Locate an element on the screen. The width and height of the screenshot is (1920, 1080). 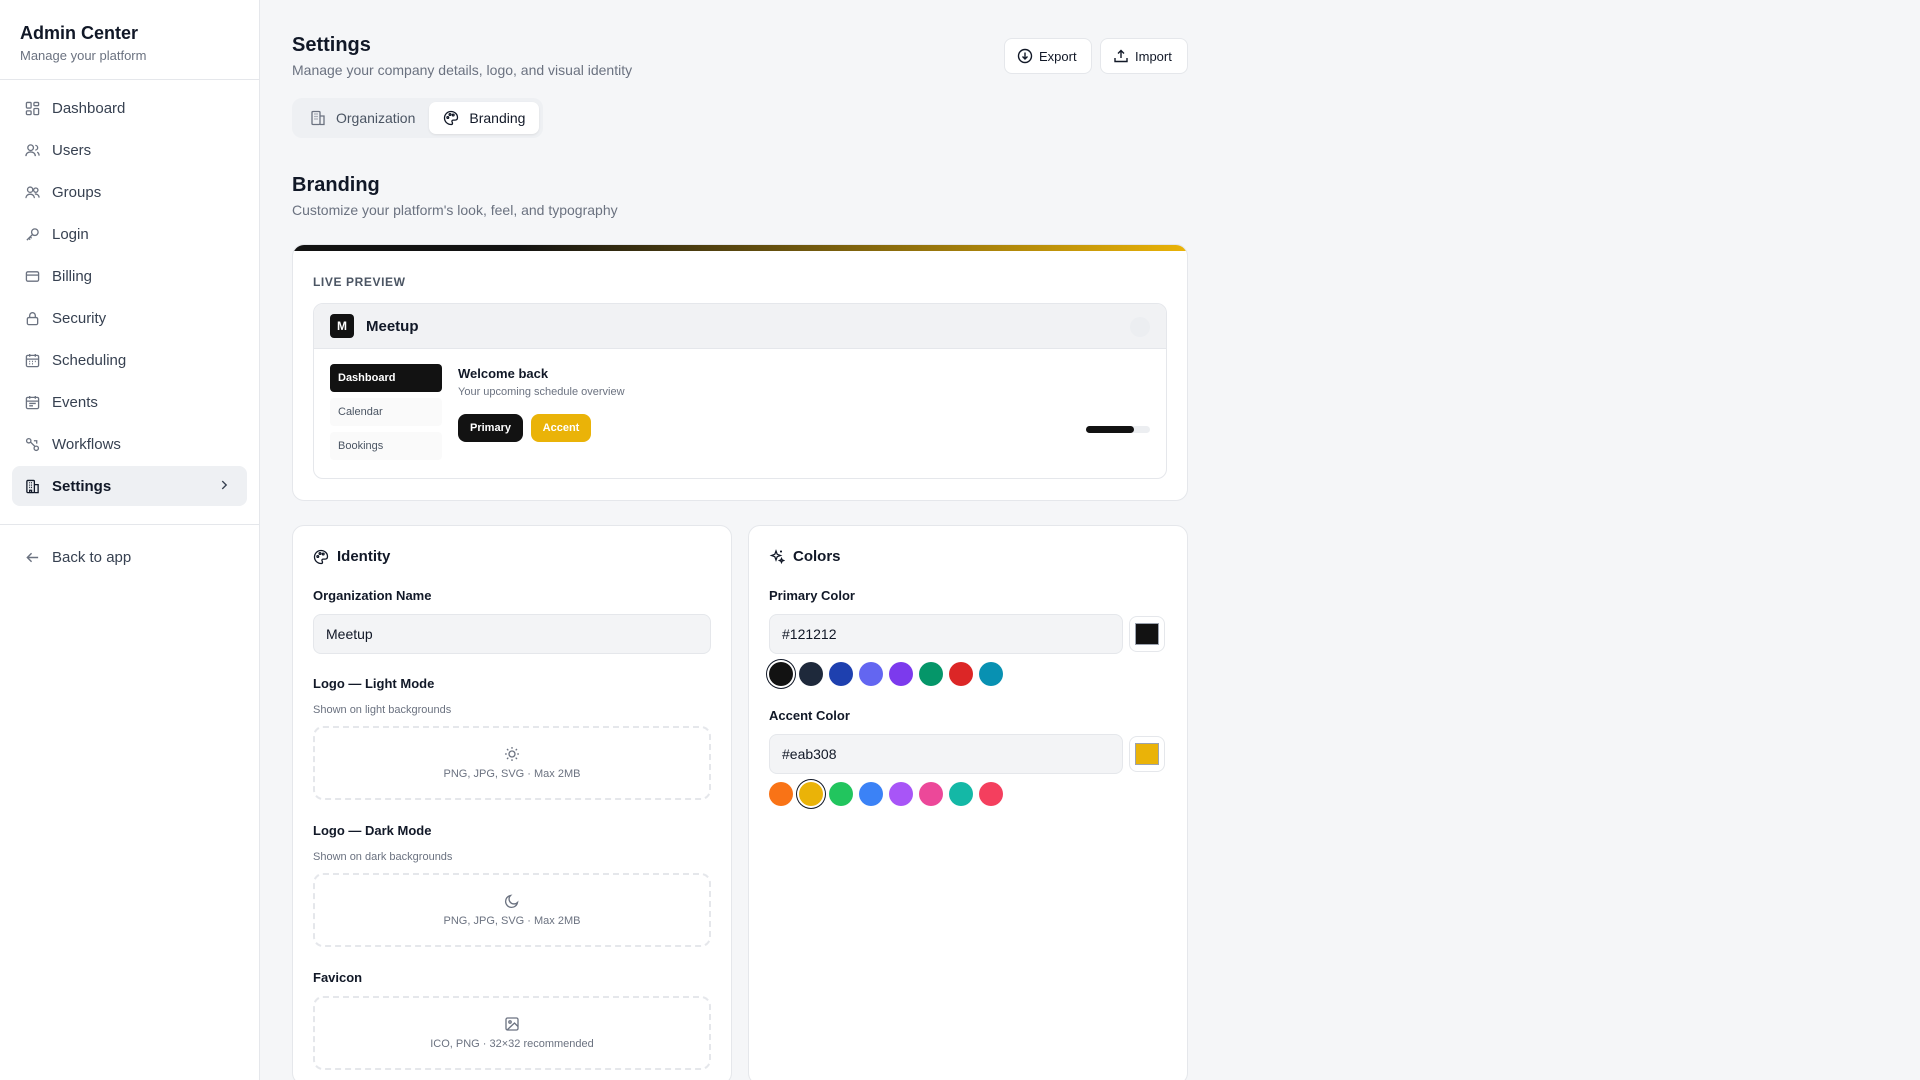
primary-color-picker is located at coordinates (1147, 634).